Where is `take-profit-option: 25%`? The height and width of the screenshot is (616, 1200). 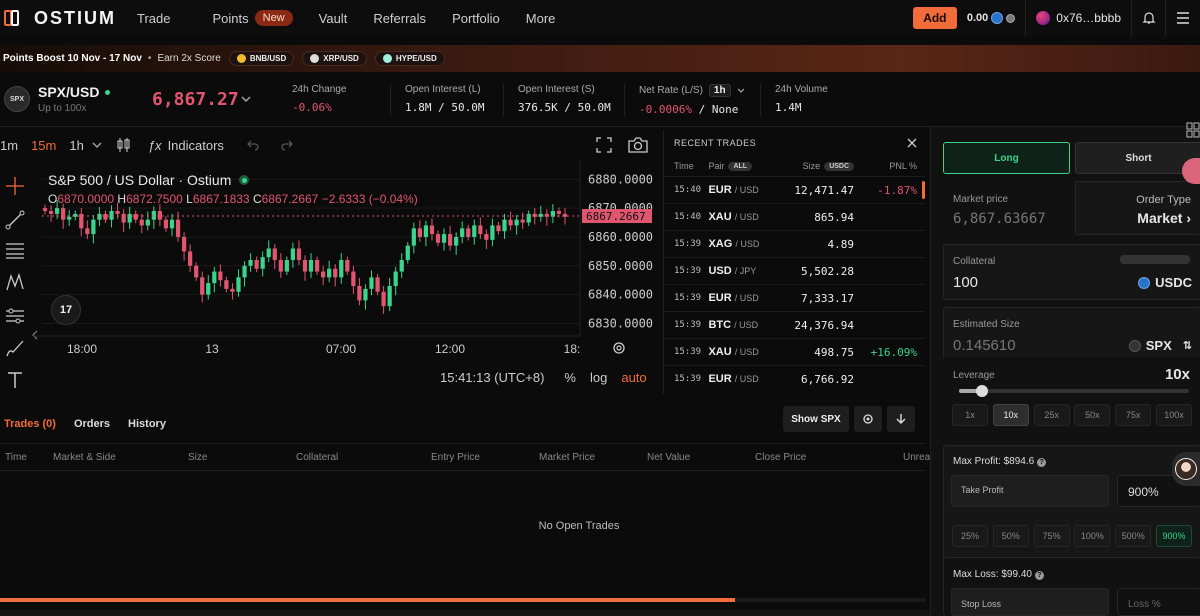
take-profit-option: 25% is located at coordinates (970, 536).